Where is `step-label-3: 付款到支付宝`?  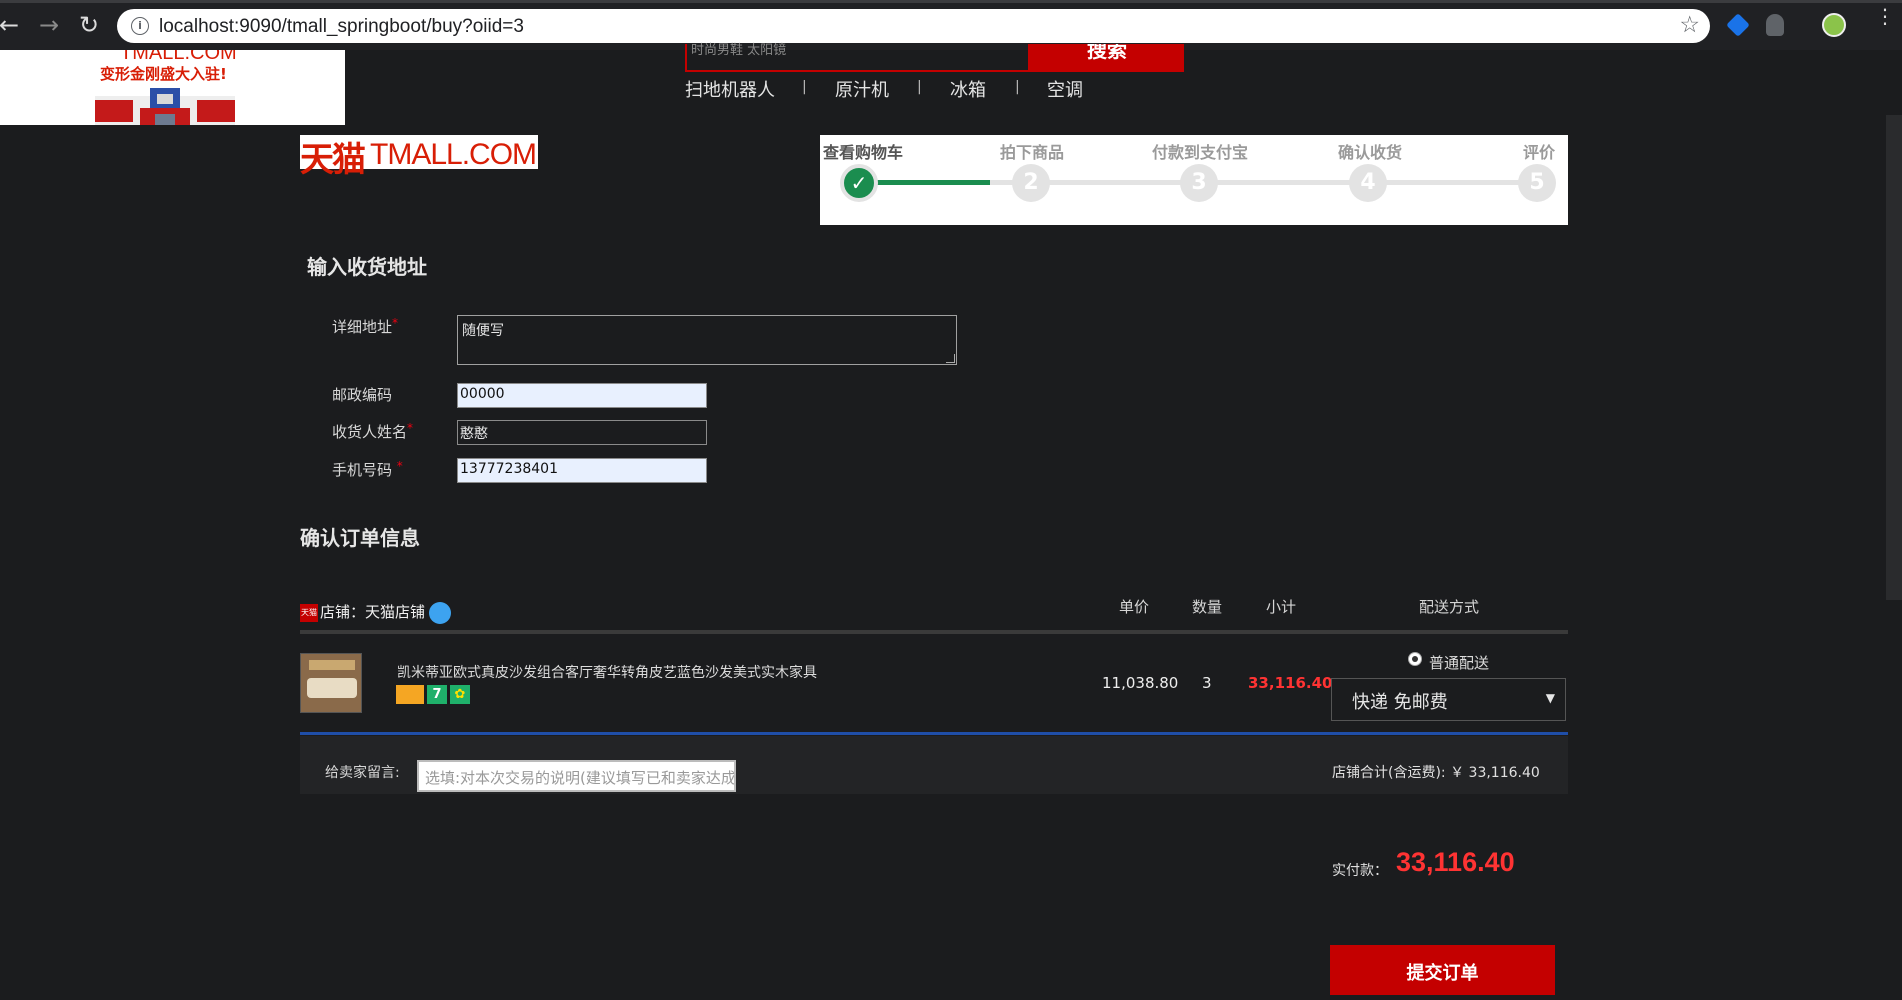 step-label-3: 付款到支付宝 is located at coordinates (1200, 152).